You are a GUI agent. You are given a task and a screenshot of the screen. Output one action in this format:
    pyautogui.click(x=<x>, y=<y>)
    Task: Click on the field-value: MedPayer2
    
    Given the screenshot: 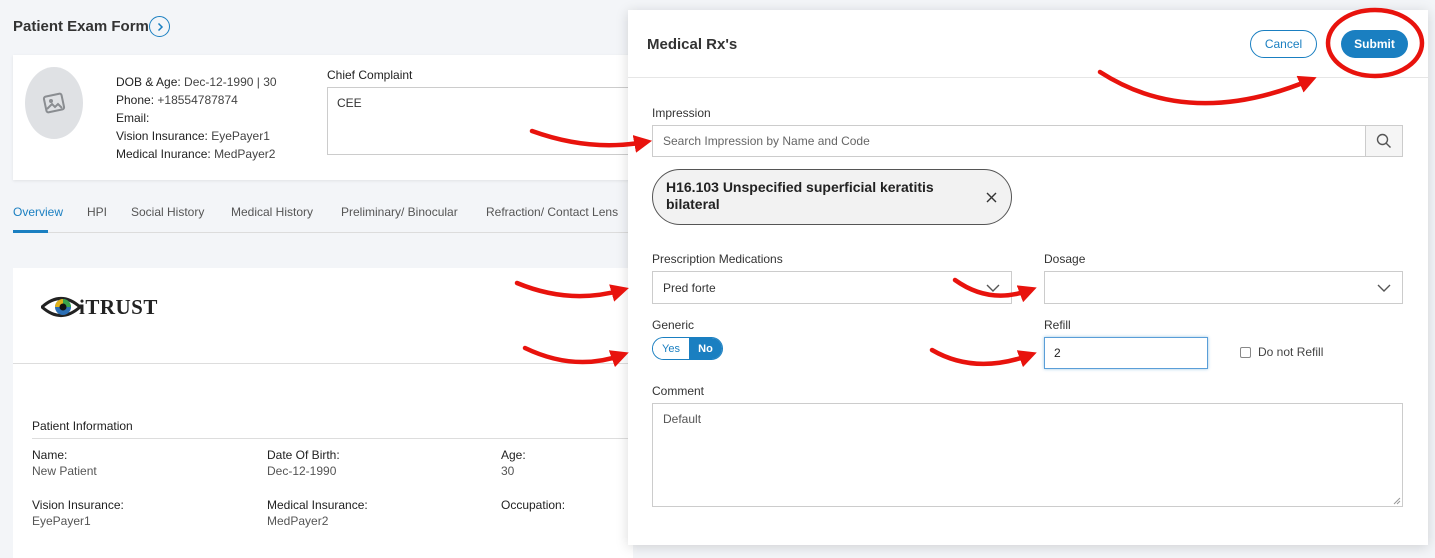 What is the action you would take?
    pyautogui.click(x=298, y=521)
    